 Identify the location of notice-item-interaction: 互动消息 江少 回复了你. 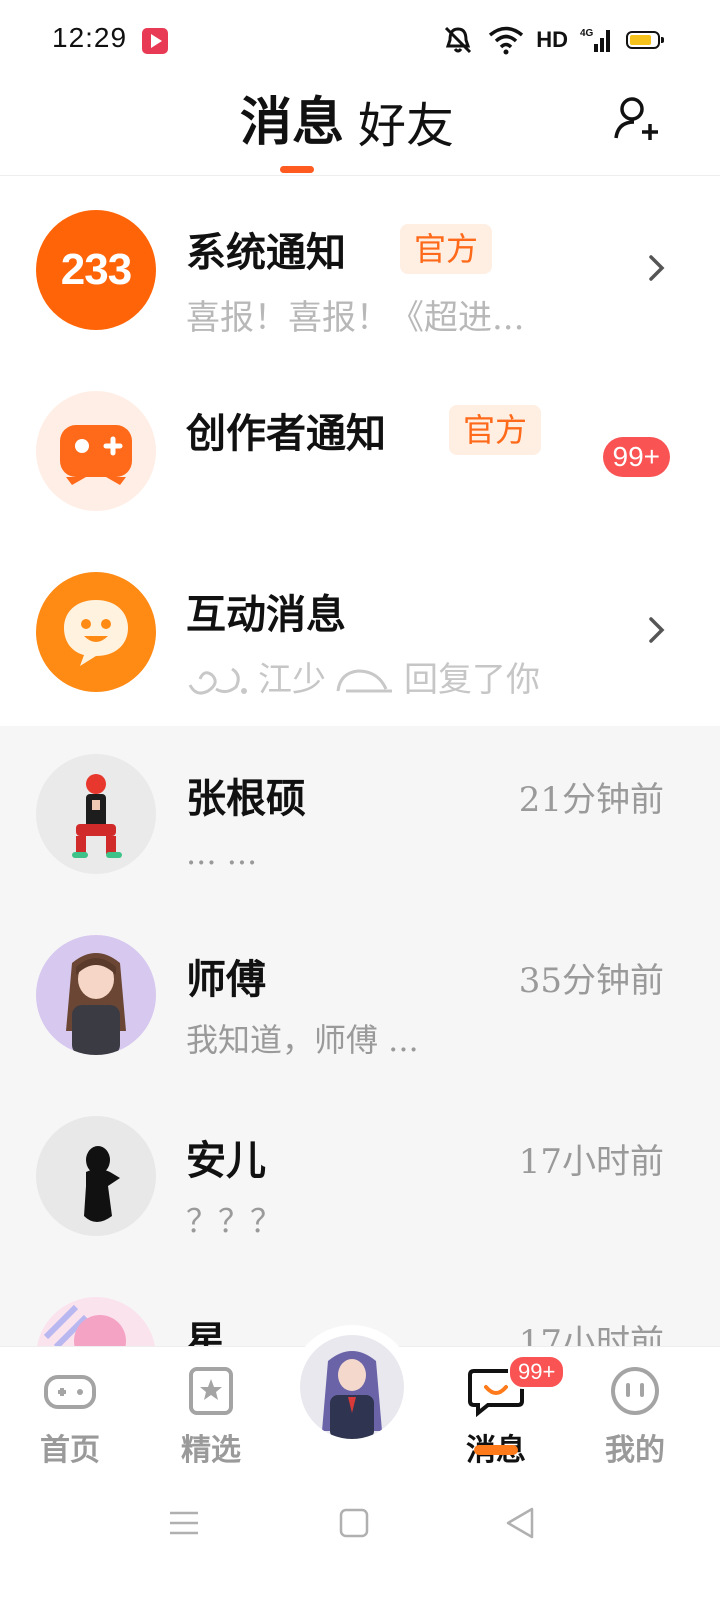
(360, 628).